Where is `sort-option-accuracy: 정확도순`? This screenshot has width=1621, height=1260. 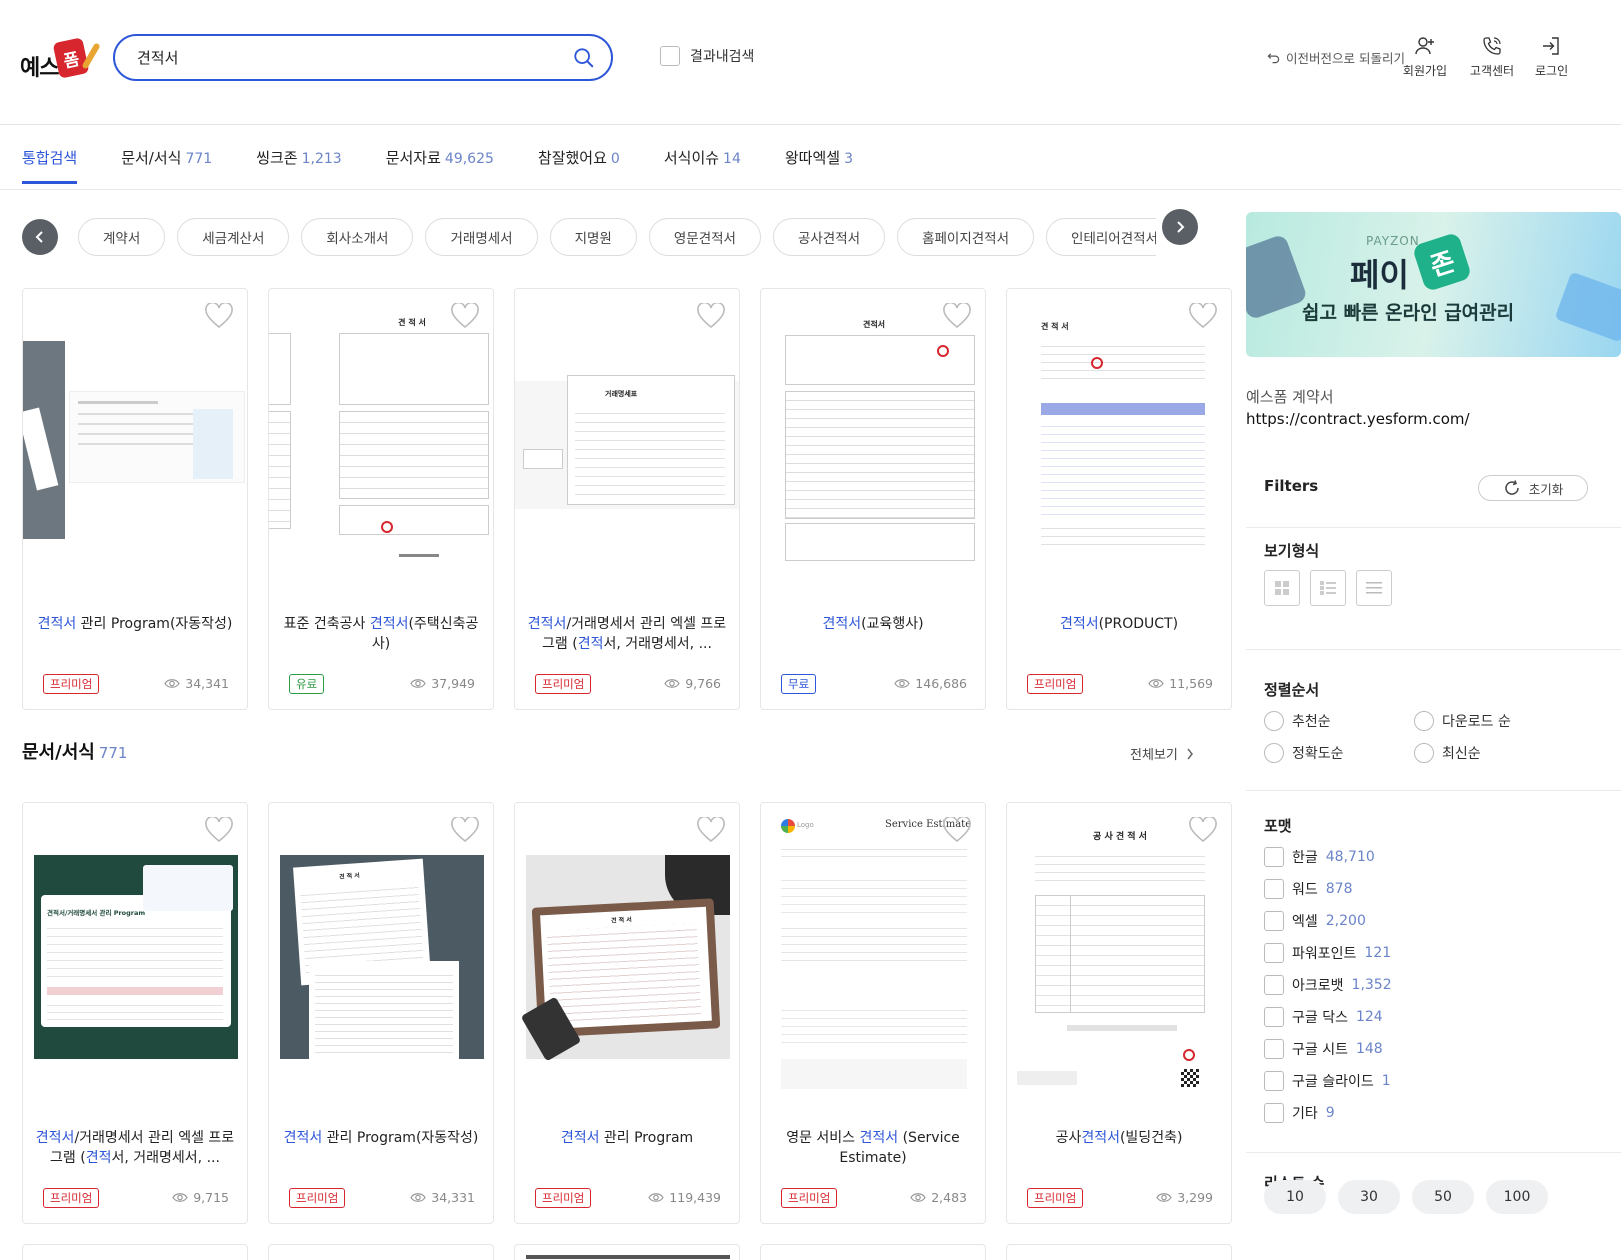 sort-option-accuracy: 정확도순 is located at coordinates (1304, 753).